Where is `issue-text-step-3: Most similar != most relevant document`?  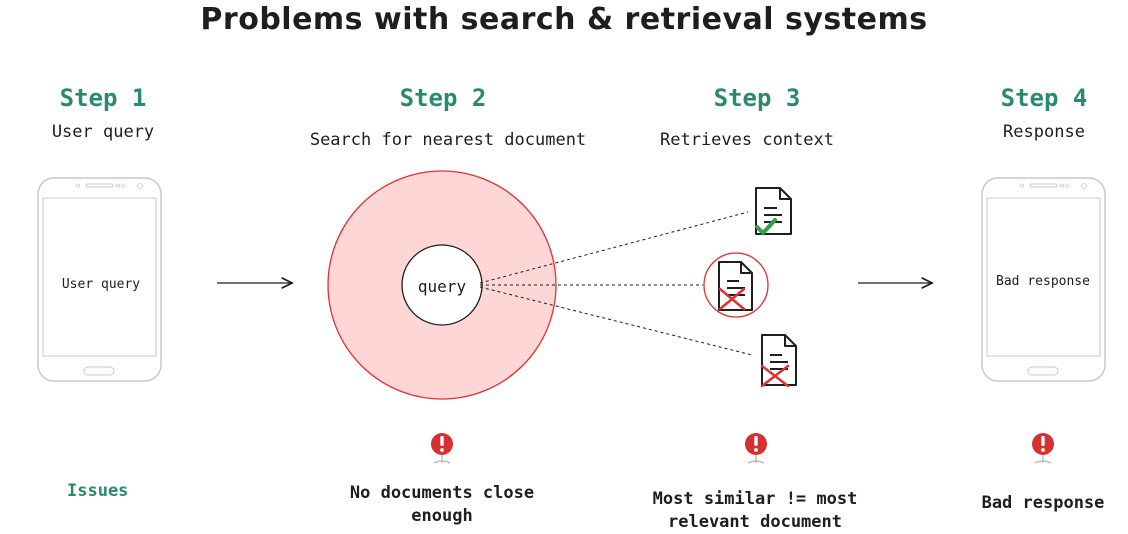 issue-text-step-3: Most similar != most relevant document is located at coordinates (755, 510).